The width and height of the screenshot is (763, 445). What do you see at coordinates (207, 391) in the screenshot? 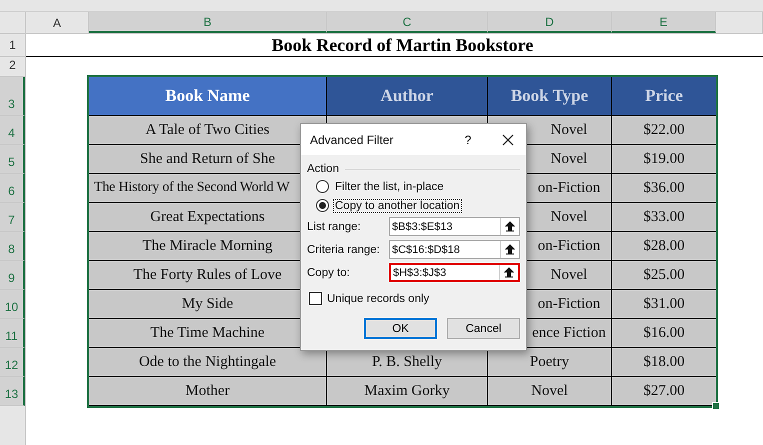
I see `table-cell: Mother` at bounding box center [207, 391].